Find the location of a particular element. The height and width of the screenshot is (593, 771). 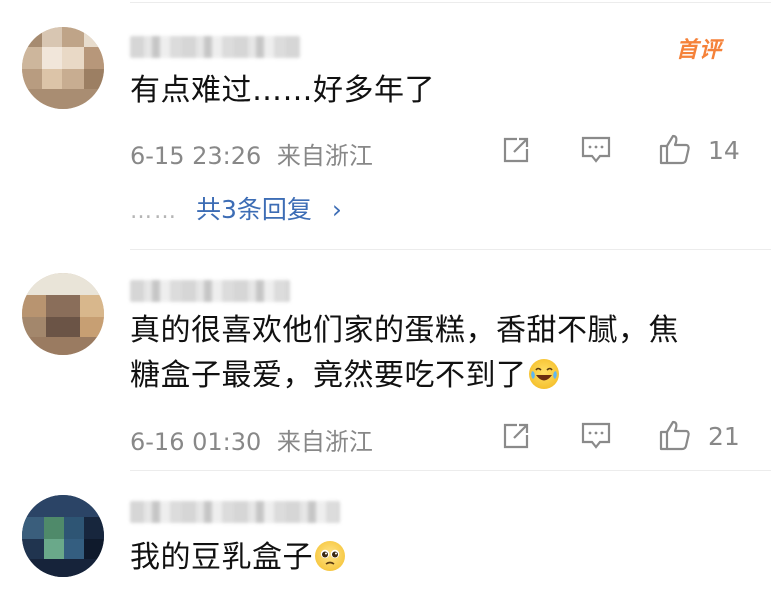

comment-meta: 6-15 23:26 来自浙江 is located at coordinates (255, 153).